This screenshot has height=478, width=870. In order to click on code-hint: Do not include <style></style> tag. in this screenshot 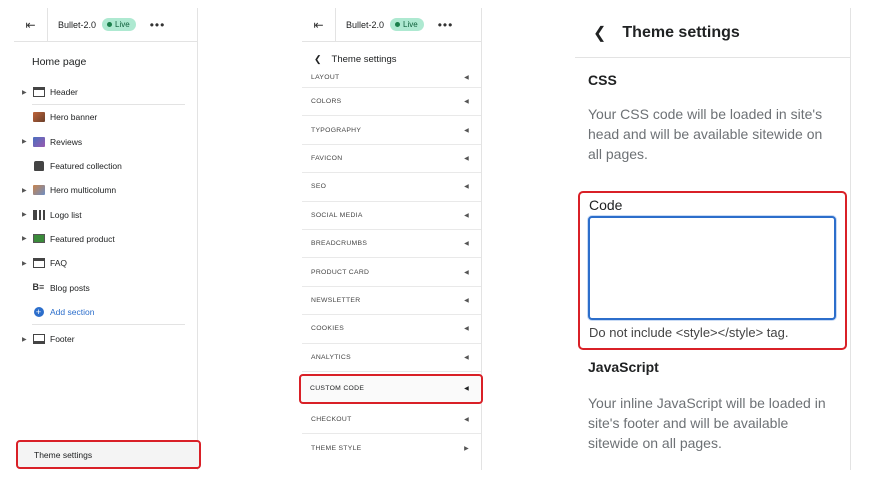, I will do `click(689, 332)`.